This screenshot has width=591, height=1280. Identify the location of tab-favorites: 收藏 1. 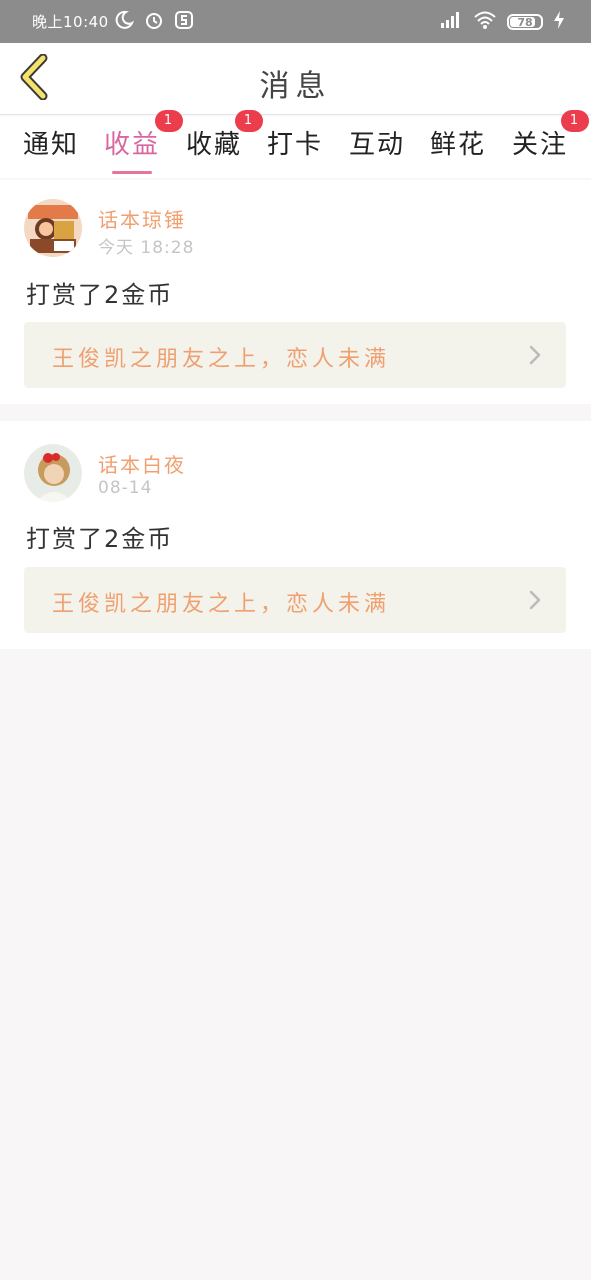
(223, 142).